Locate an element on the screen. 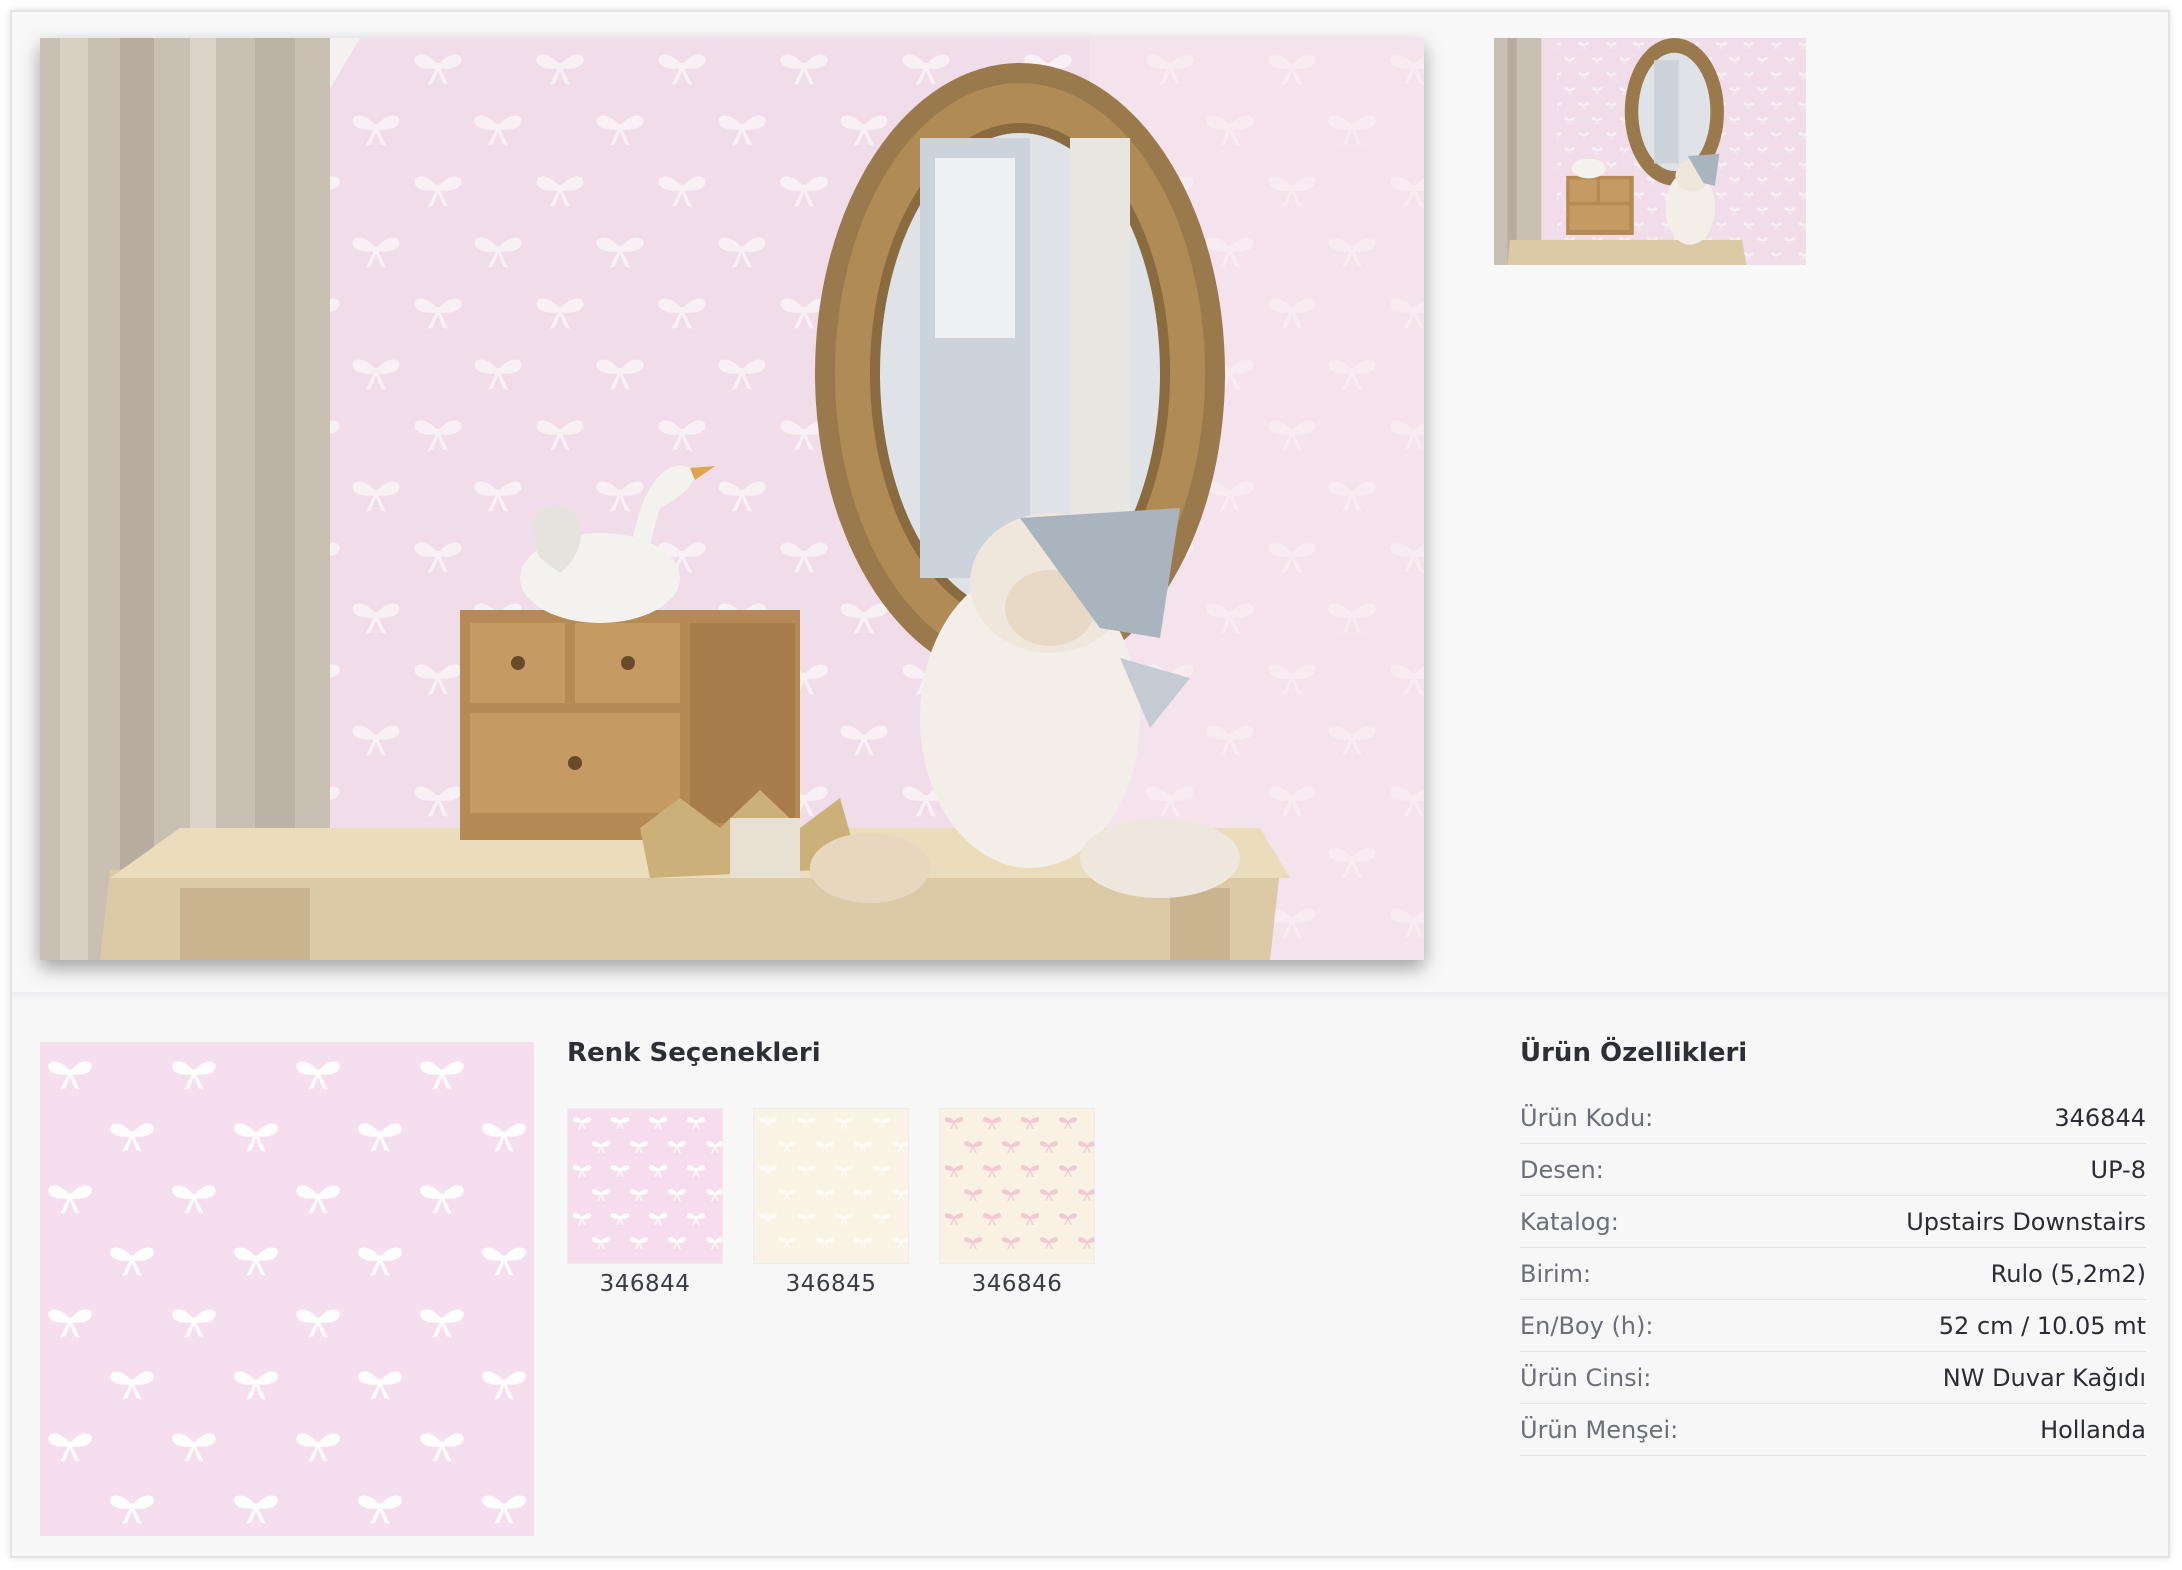 Image resolution: width=2182 pixels, height=1570 pixels. feature-label: En/Boy (h): is located at coordinates (1587, 1325).